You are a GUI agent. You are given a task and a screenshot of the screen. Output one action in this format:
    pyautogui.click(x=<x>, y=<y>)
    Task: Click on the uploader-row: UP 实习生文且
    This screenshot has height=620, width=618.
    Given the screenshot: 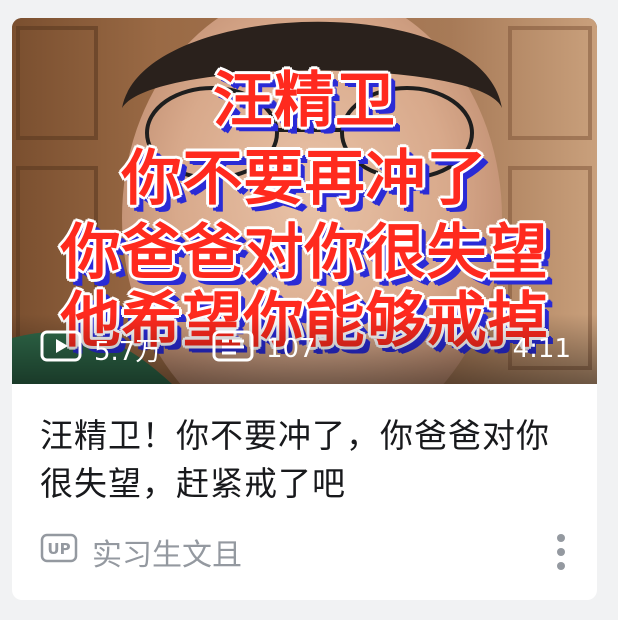 What is the action you would take?
    pyautogui.click(x=141, y=553)
    